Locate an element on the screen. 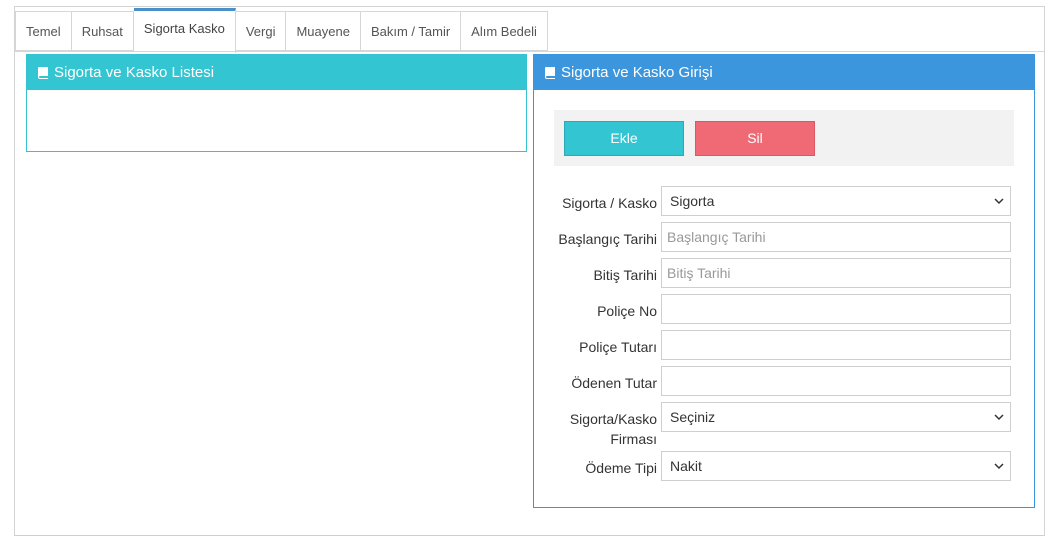  insurance-list-header: Sigorta ve Kasko Listesi is located at coordinates (276, 72).